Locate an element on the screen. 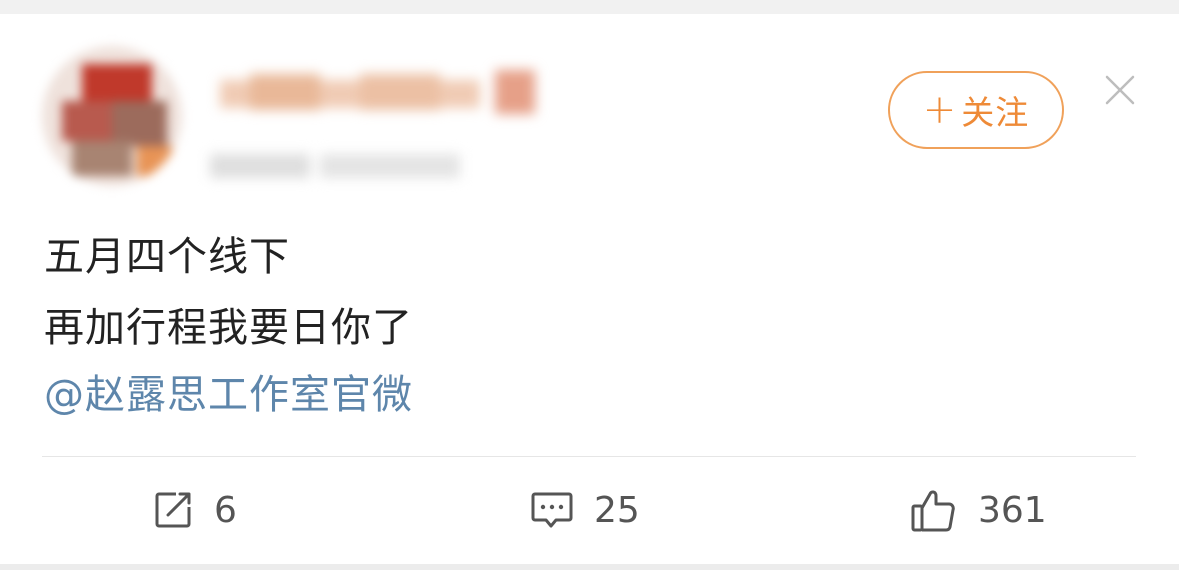 This screenshot has width=1179, height=570. avatar is located at coordinates (112, 116).